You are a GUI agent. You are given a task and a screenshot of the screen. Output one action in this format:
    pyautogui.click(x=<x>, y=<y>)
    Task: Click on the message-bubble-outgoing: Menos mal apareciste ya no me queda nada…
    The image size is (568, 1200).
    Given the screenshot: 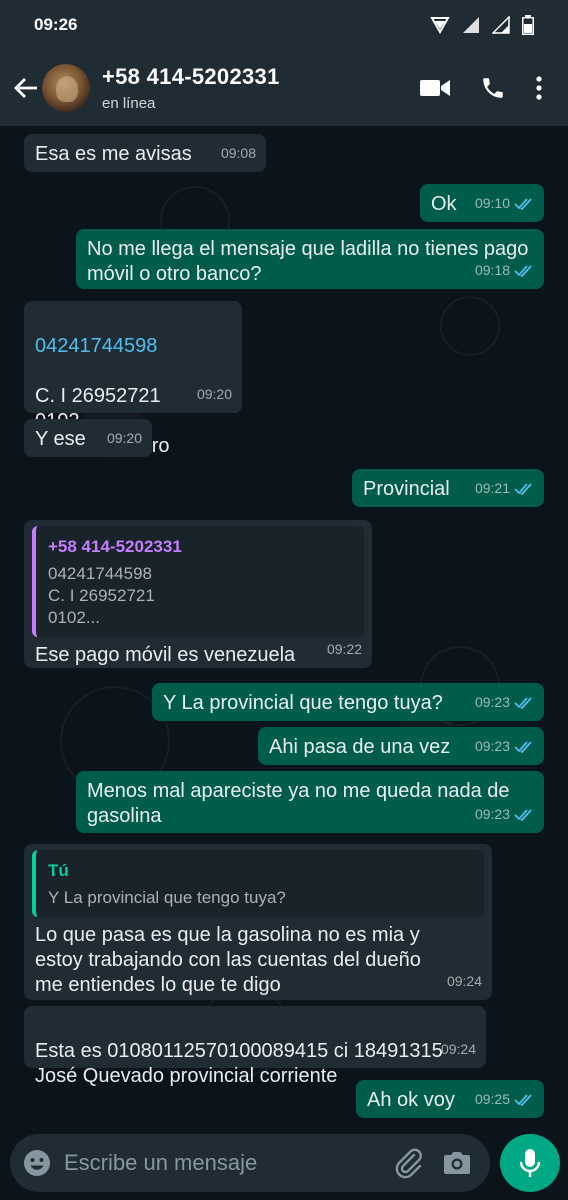 What is the action you would take?
    pyautogui.click(x=310, y=802)
    